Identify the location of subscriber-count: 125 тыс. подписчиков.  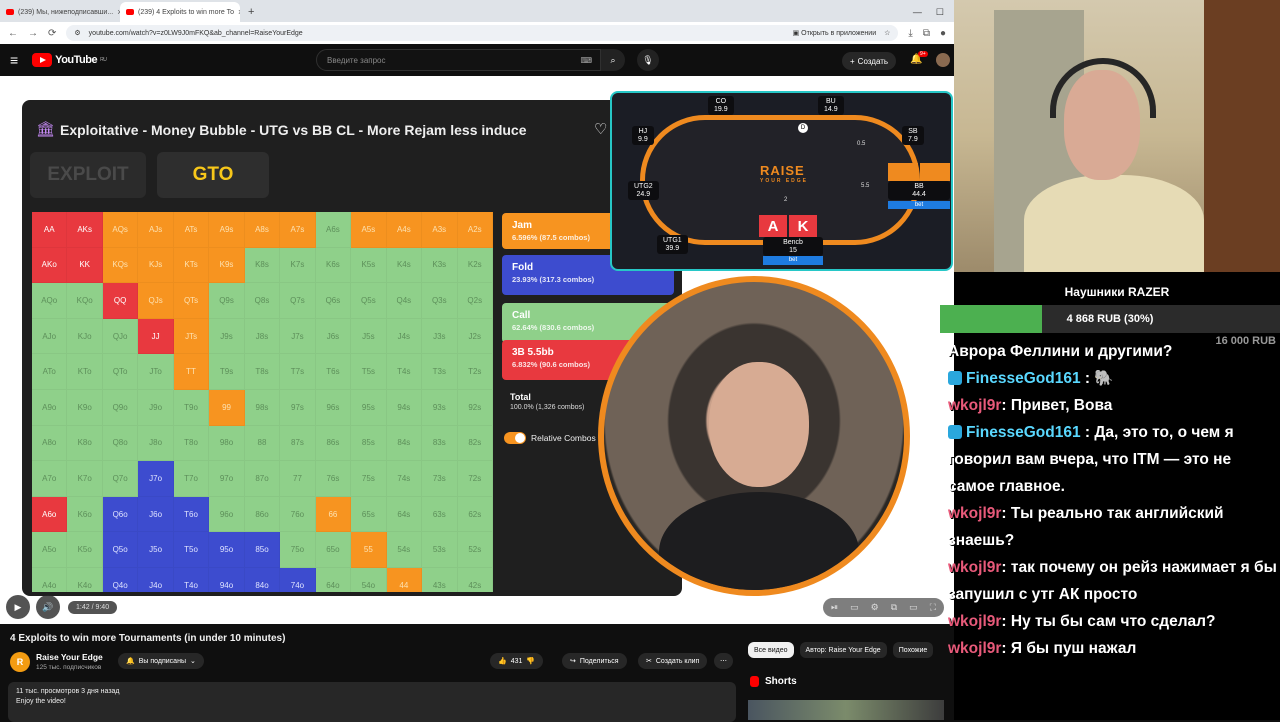
(69, 667).